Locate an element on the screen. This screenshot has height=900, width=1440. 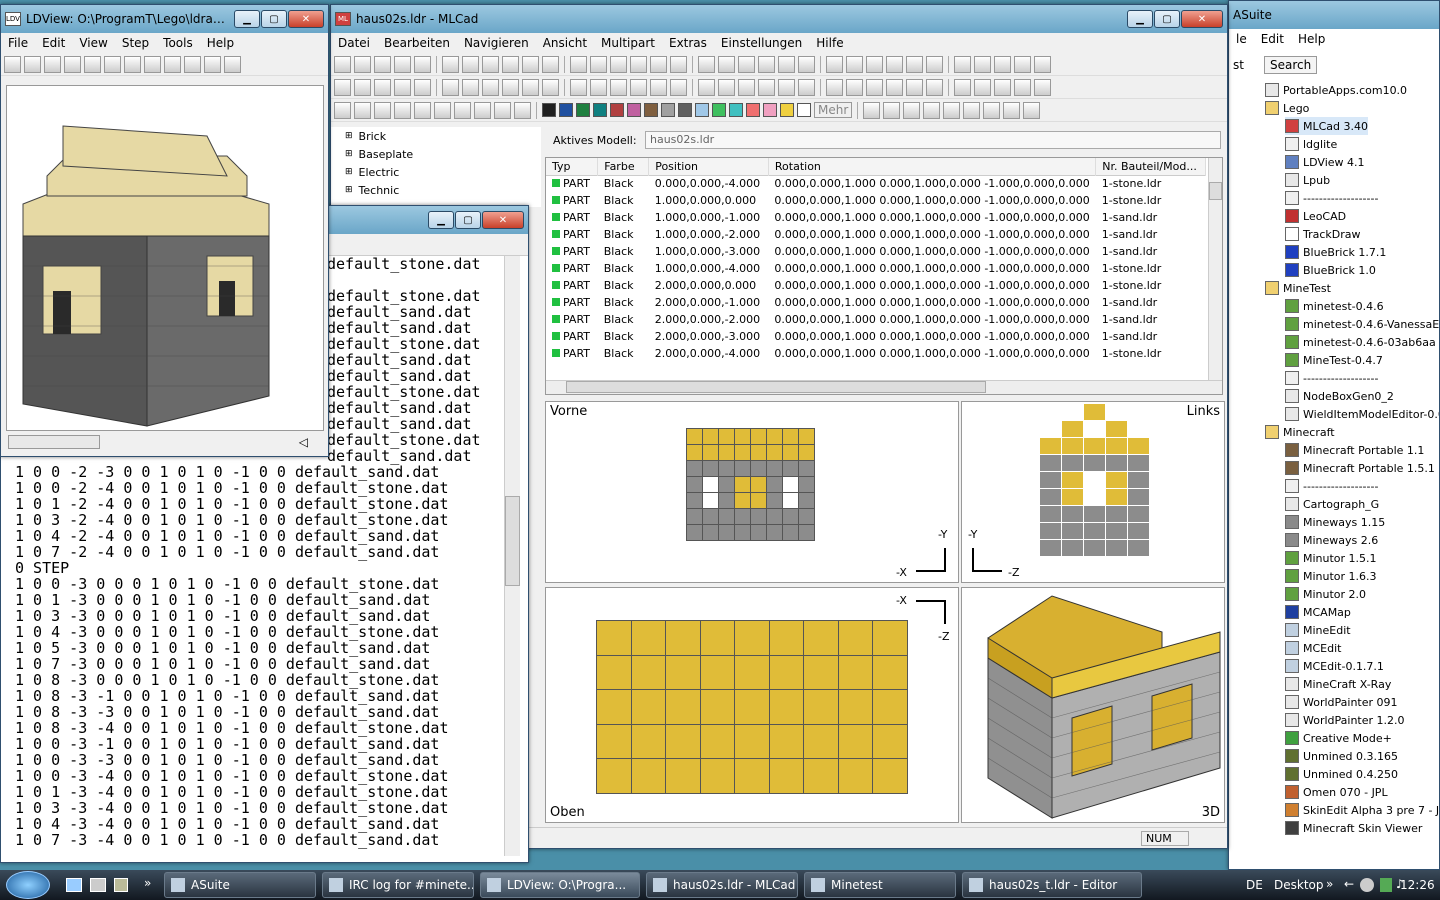
column-header: Typ is located at coordinates (572, 166).